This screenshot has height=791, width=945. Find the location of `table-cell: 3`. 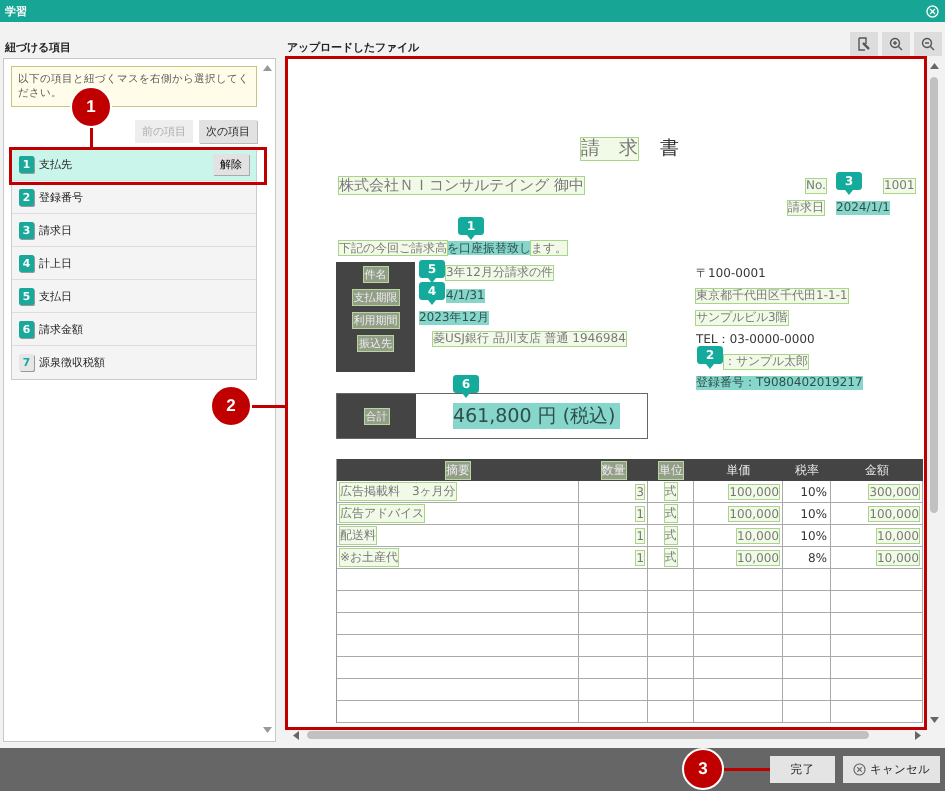

table-cell: 3 is located at coordinates (640, 491).